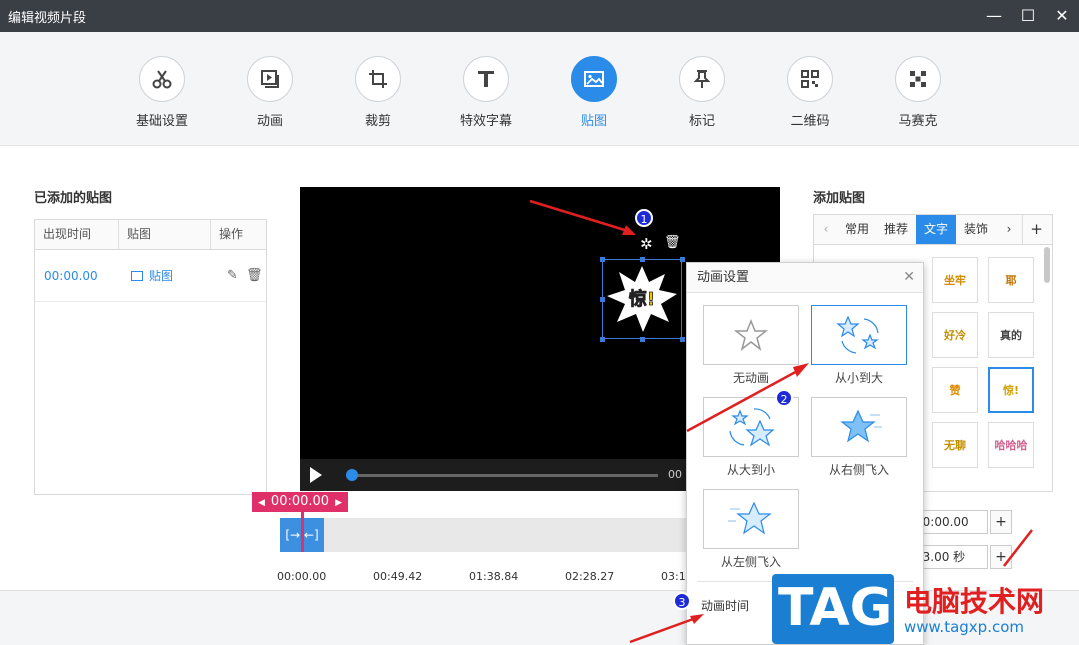  What do you see at coordinates (909, 277) in the screenshot?
I see `close-icon: ✕` at bounding box center [909, 277].